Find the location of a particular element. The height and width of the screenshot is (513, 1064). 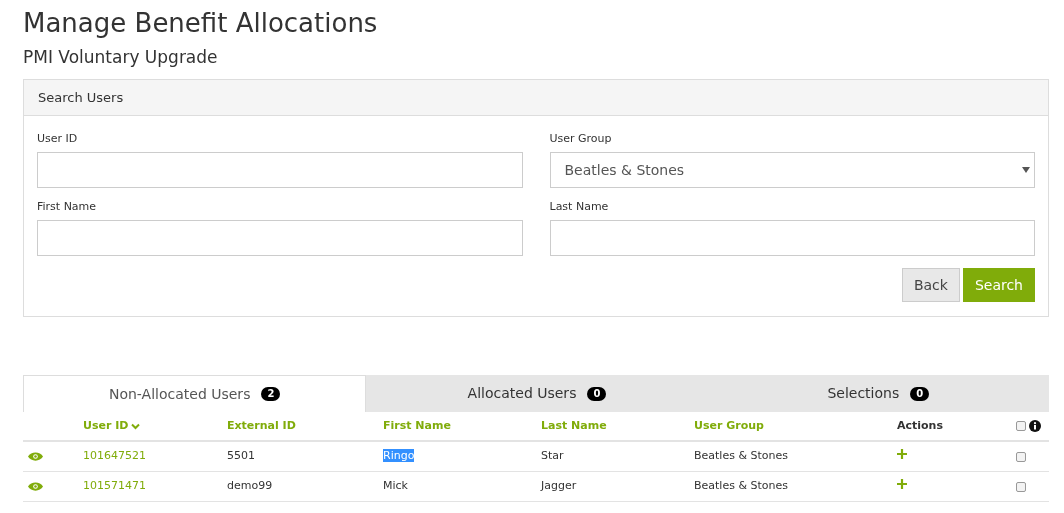

table-cell: Ringo is located at coordinates (399, 456).